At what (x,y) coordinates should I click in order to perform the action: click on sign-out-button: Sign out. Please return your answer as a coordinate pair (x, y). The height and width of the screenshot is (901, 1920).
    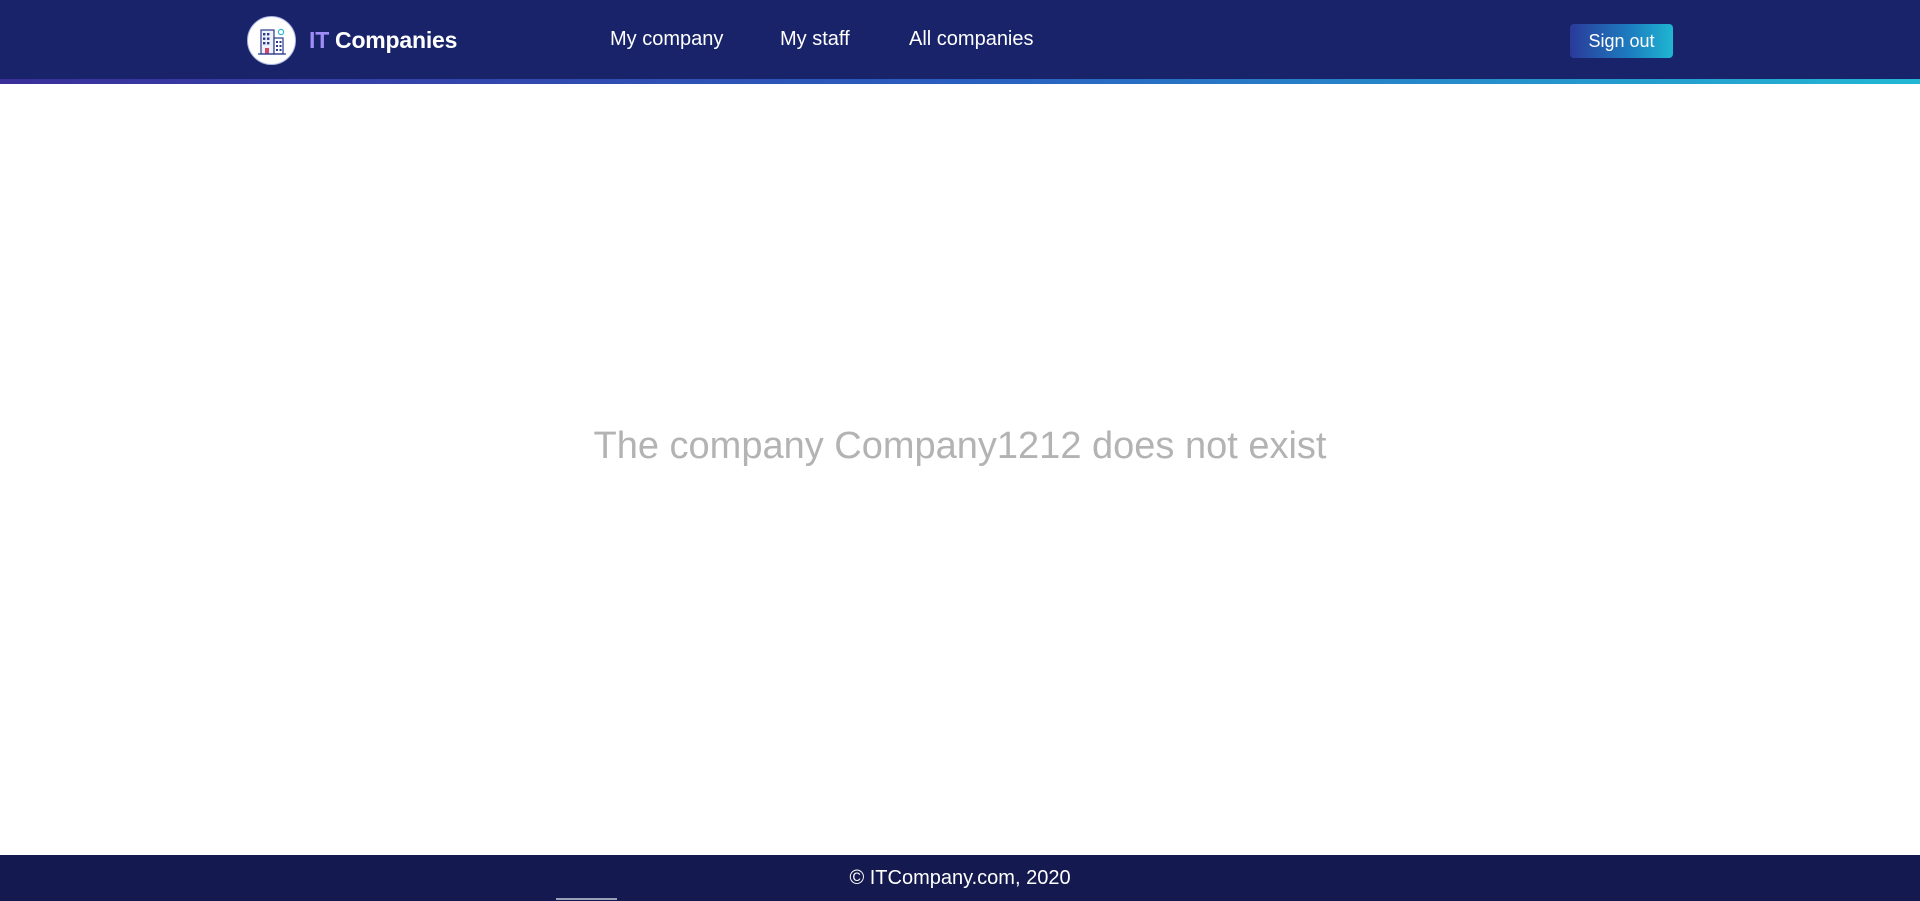
    Looking at the image, I should click on (1621, 41).